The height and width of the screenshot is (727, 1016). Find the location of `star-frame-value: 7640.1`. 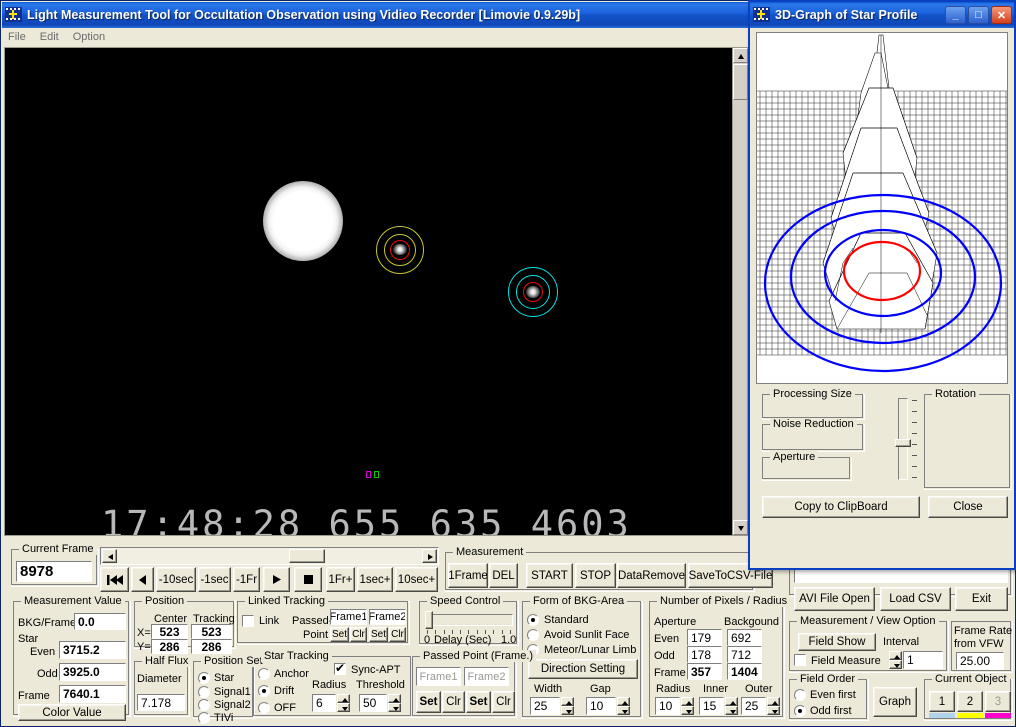

star-frame-value: 7640.1 is located at coordinates (92, 694).